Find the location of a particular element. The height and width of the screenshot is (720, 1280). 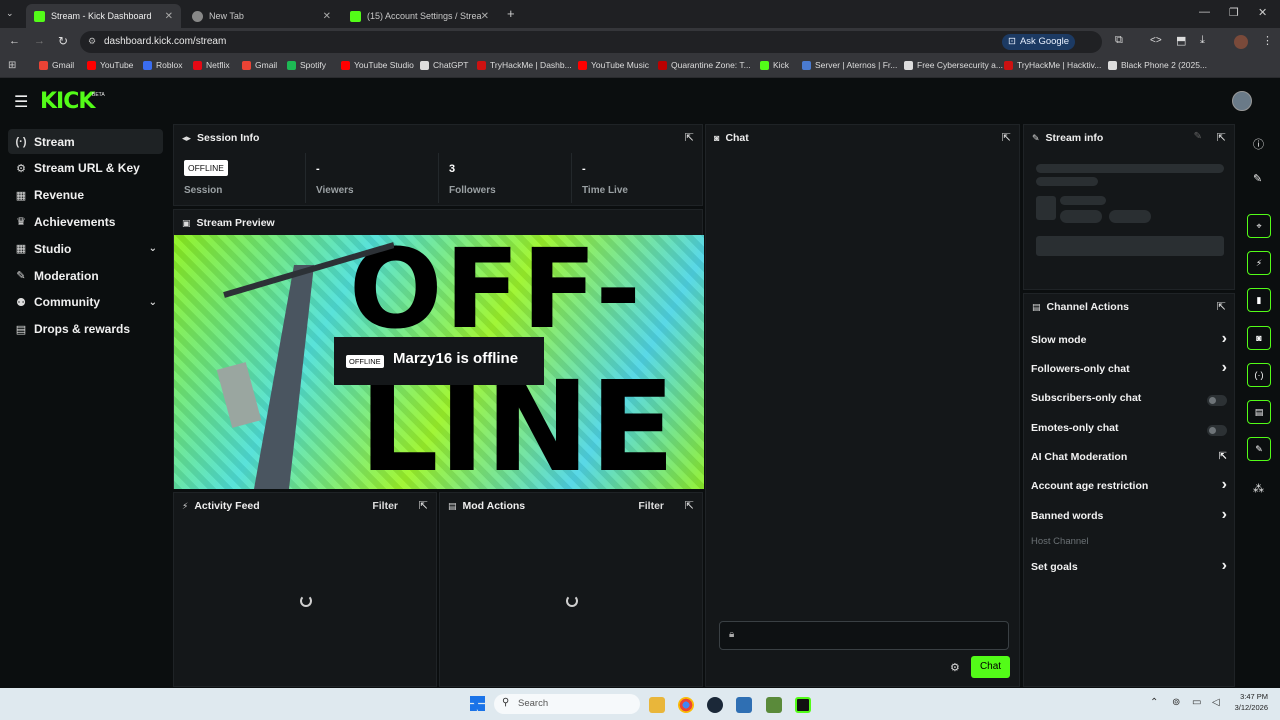

back-icon: ← is located at coordinates (14, 41).